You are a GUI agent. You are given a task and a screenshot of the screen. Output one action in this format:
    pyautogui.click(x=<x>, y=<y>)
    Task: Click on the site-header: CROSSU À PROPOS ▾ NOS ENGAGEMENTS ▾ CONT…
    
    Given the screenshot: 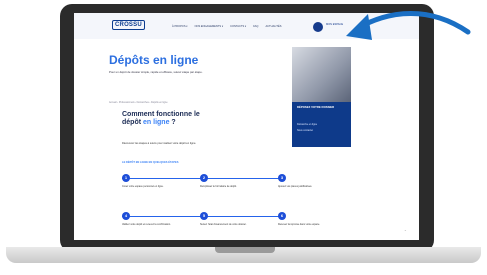 What is the action you would take?
    pyautogui.click(x=246, y=26)
    